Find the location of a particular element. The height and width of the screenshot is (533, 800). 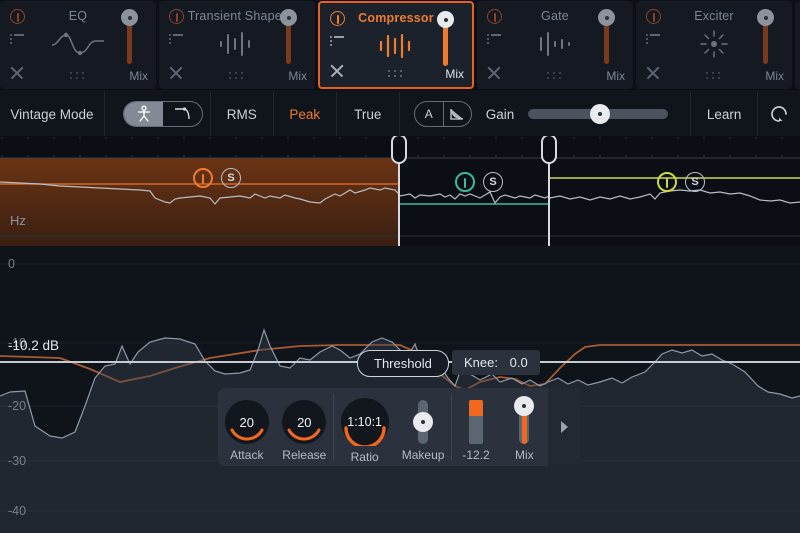

module-tab-exciter: Exciter Mix is located at coordinates (714, 45).